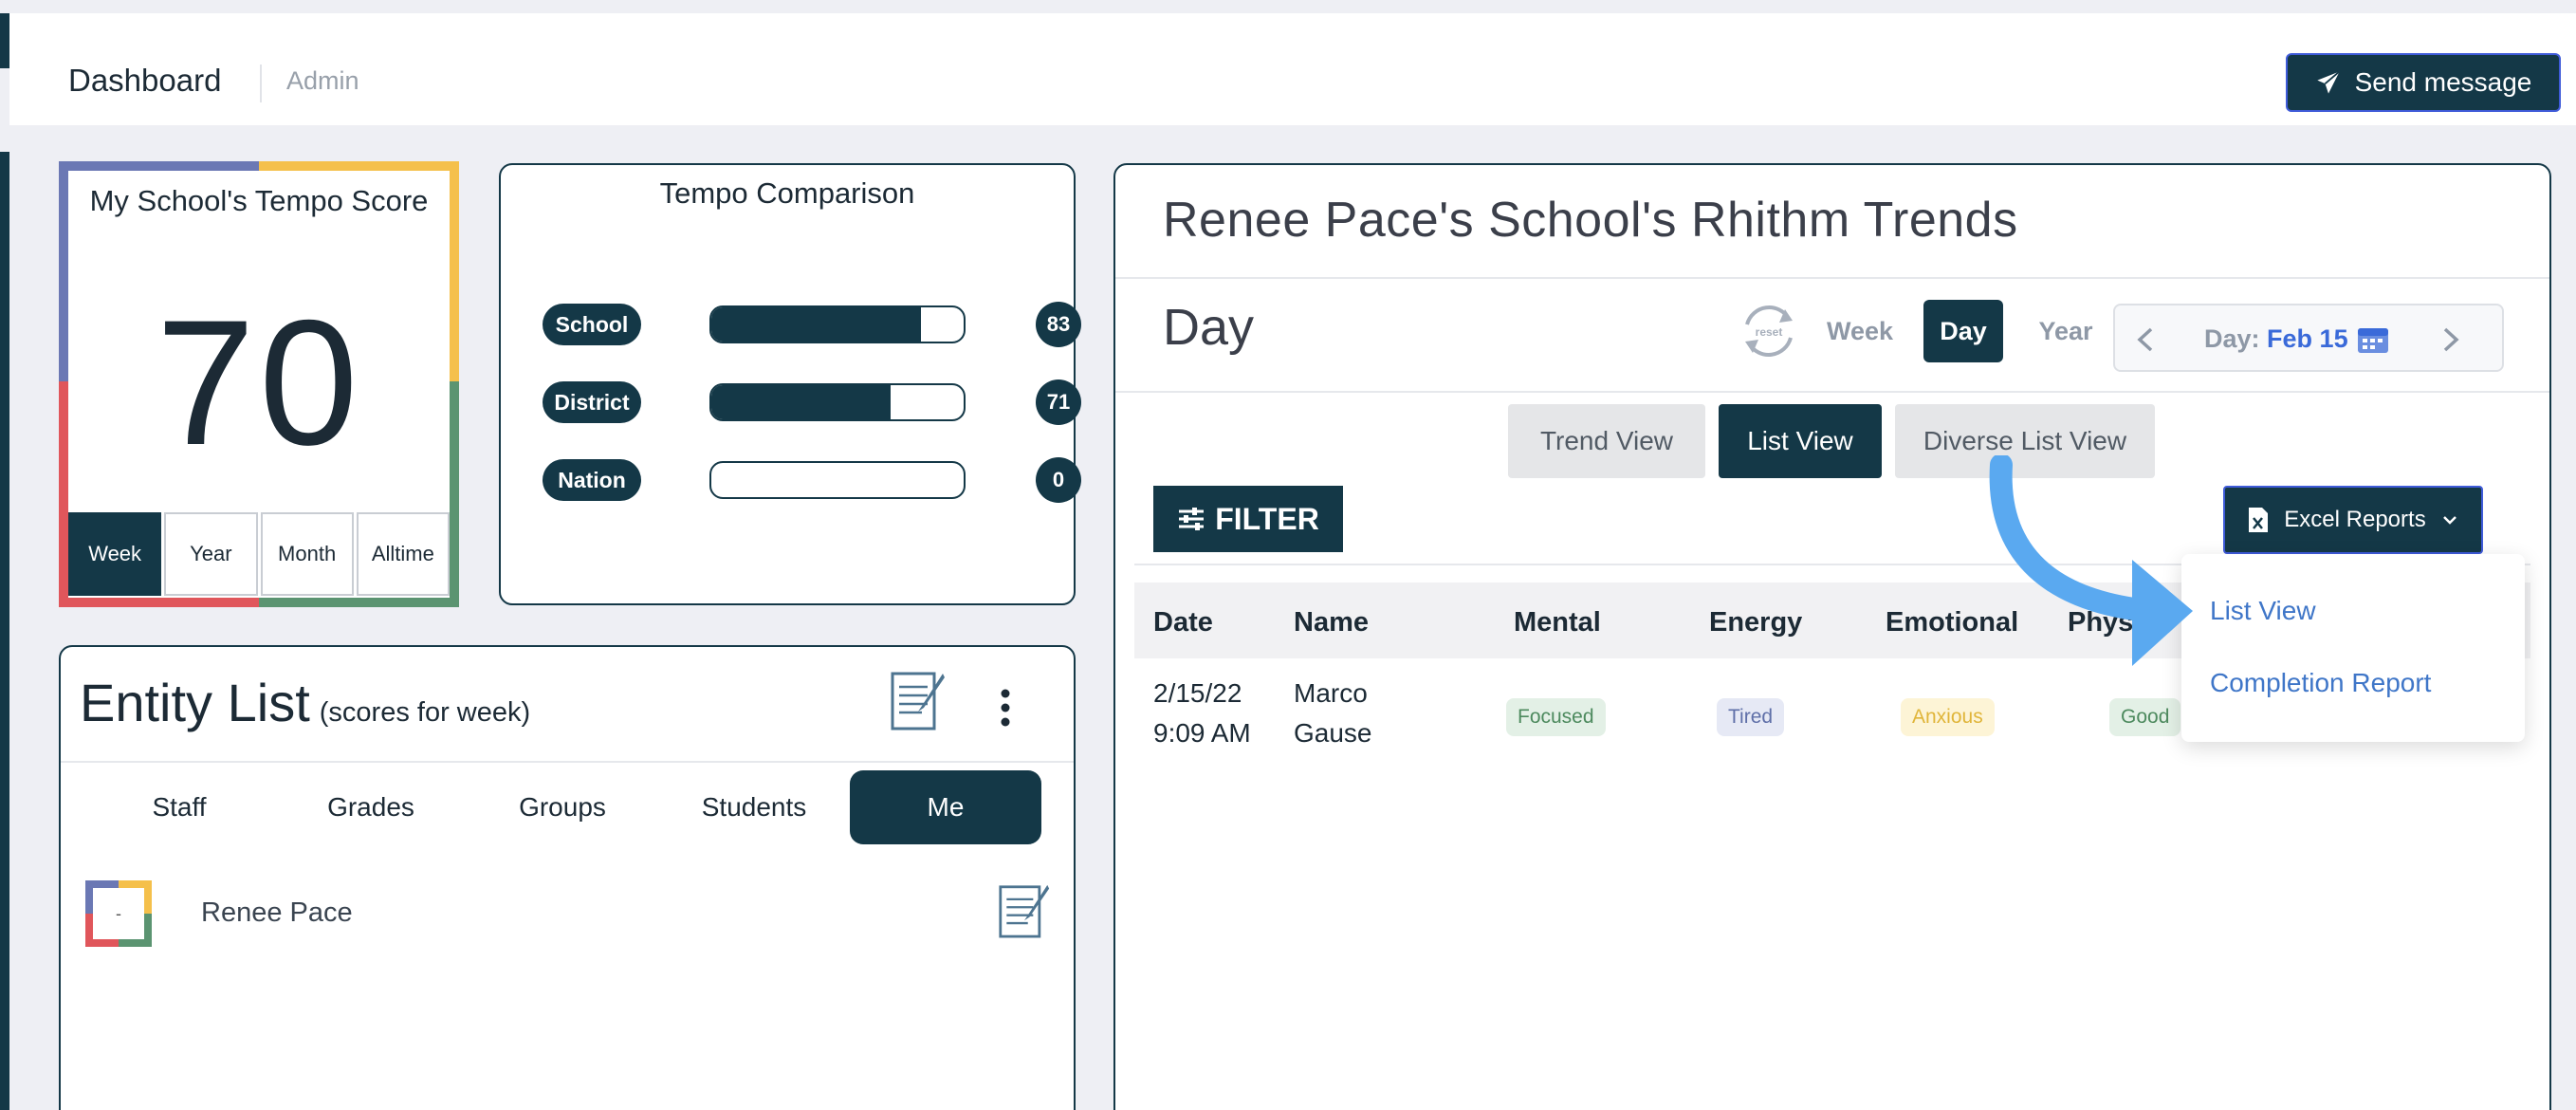  What do you see at coordinates (179, 807) in the screenshot?
I see `tab-staff: Staff` at bounding box center [179, 807].